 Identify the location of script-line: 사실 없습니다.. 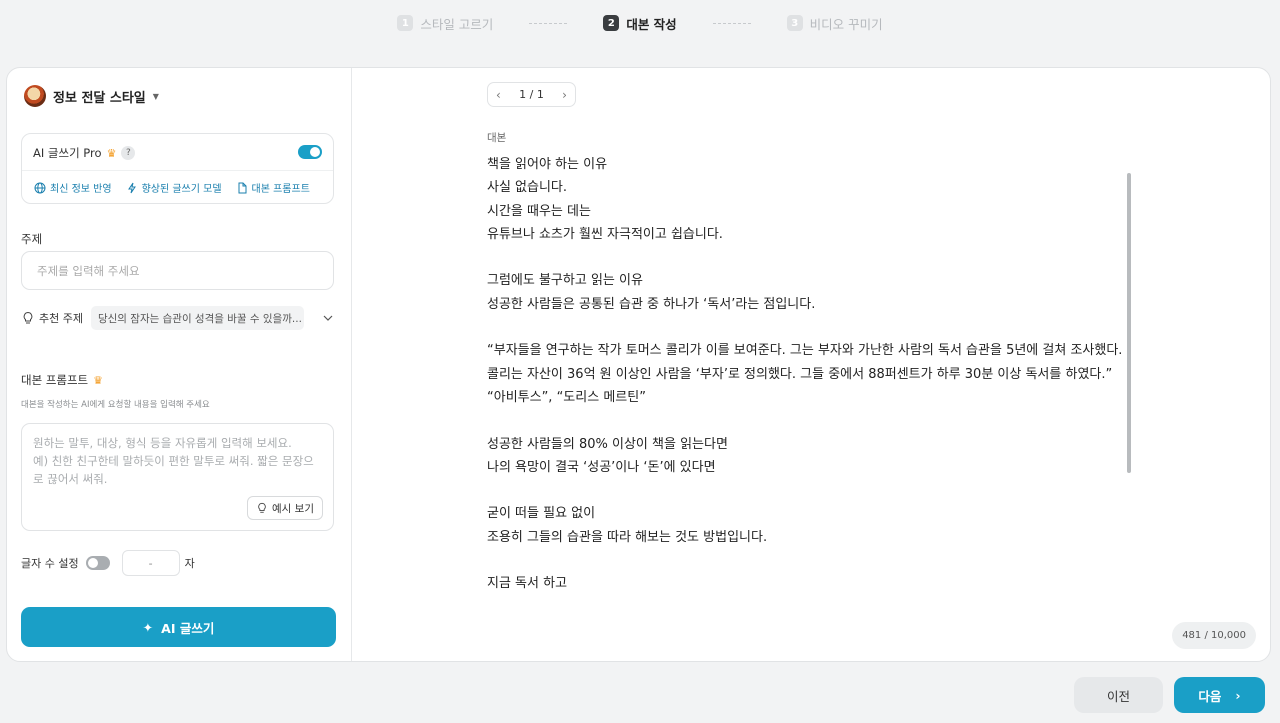
(527, 188).